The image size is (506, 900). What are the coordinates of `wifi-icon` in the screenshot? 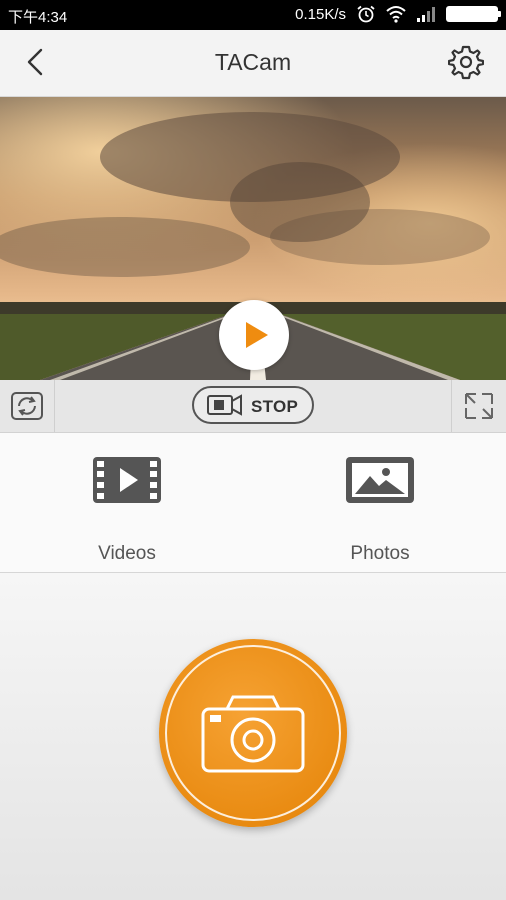 It's located at (396, 14).